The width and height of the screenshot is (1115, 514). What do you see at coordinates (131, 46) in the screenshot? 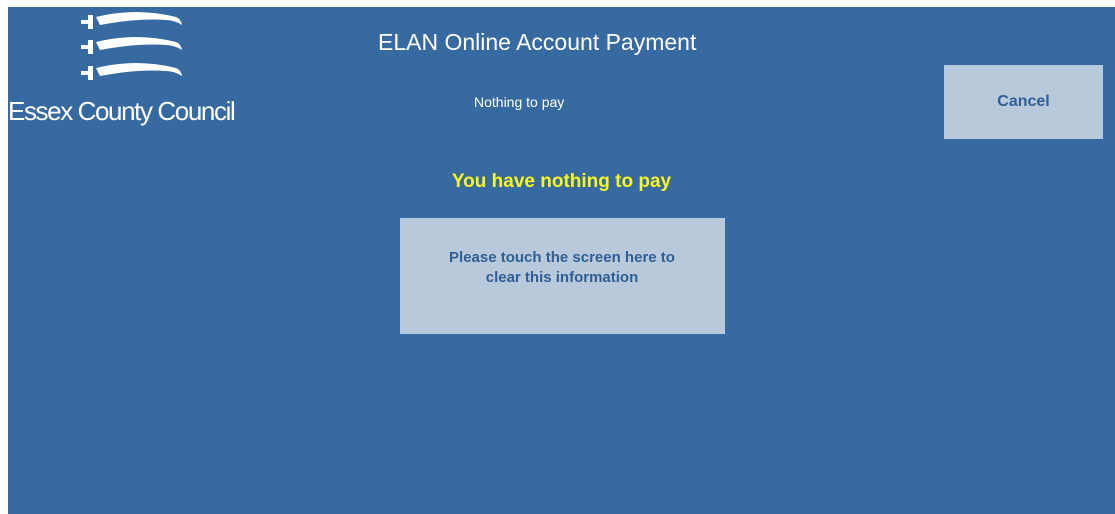
I see `three-seaxes-icon` at bounding box center [131, 46].